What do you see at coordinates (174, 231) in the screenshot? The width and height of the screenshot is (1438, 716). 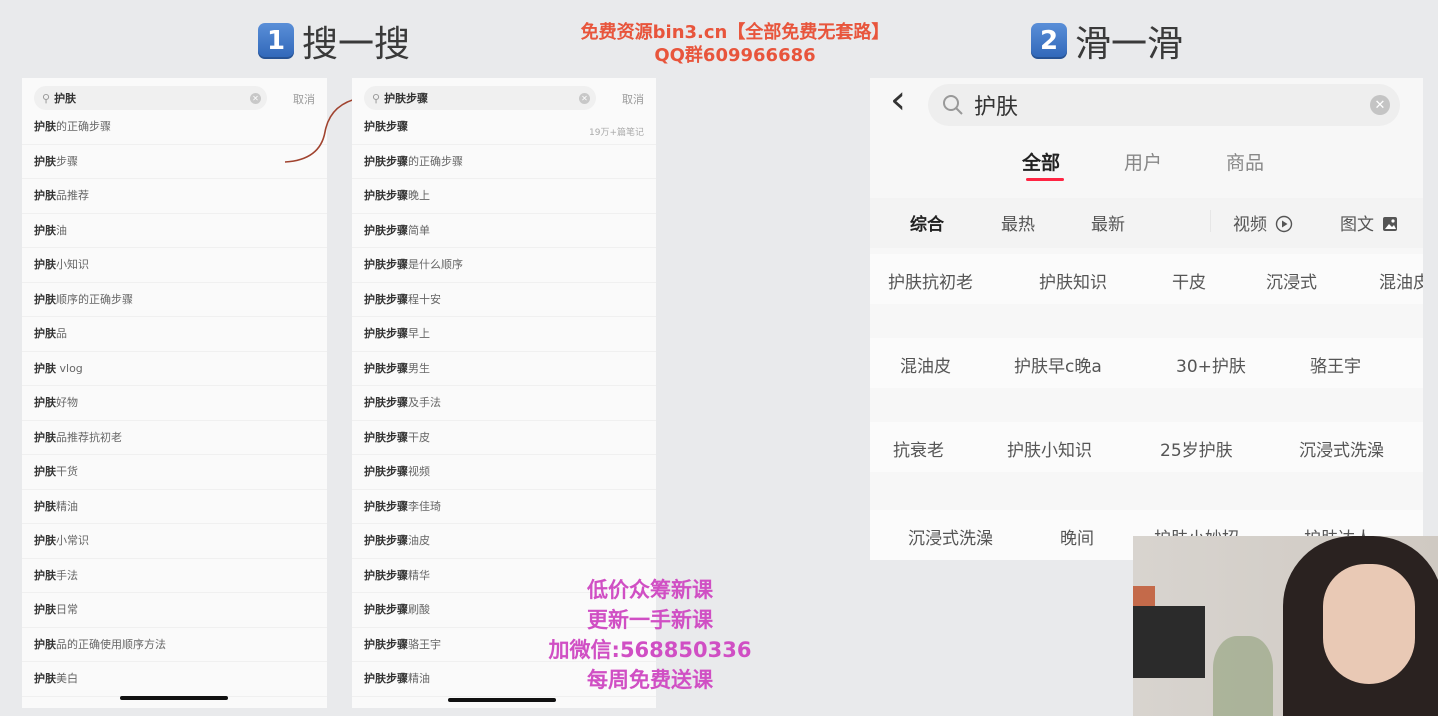 I see `suggestion-item: 护肤油` at bounding box center [174, 231].